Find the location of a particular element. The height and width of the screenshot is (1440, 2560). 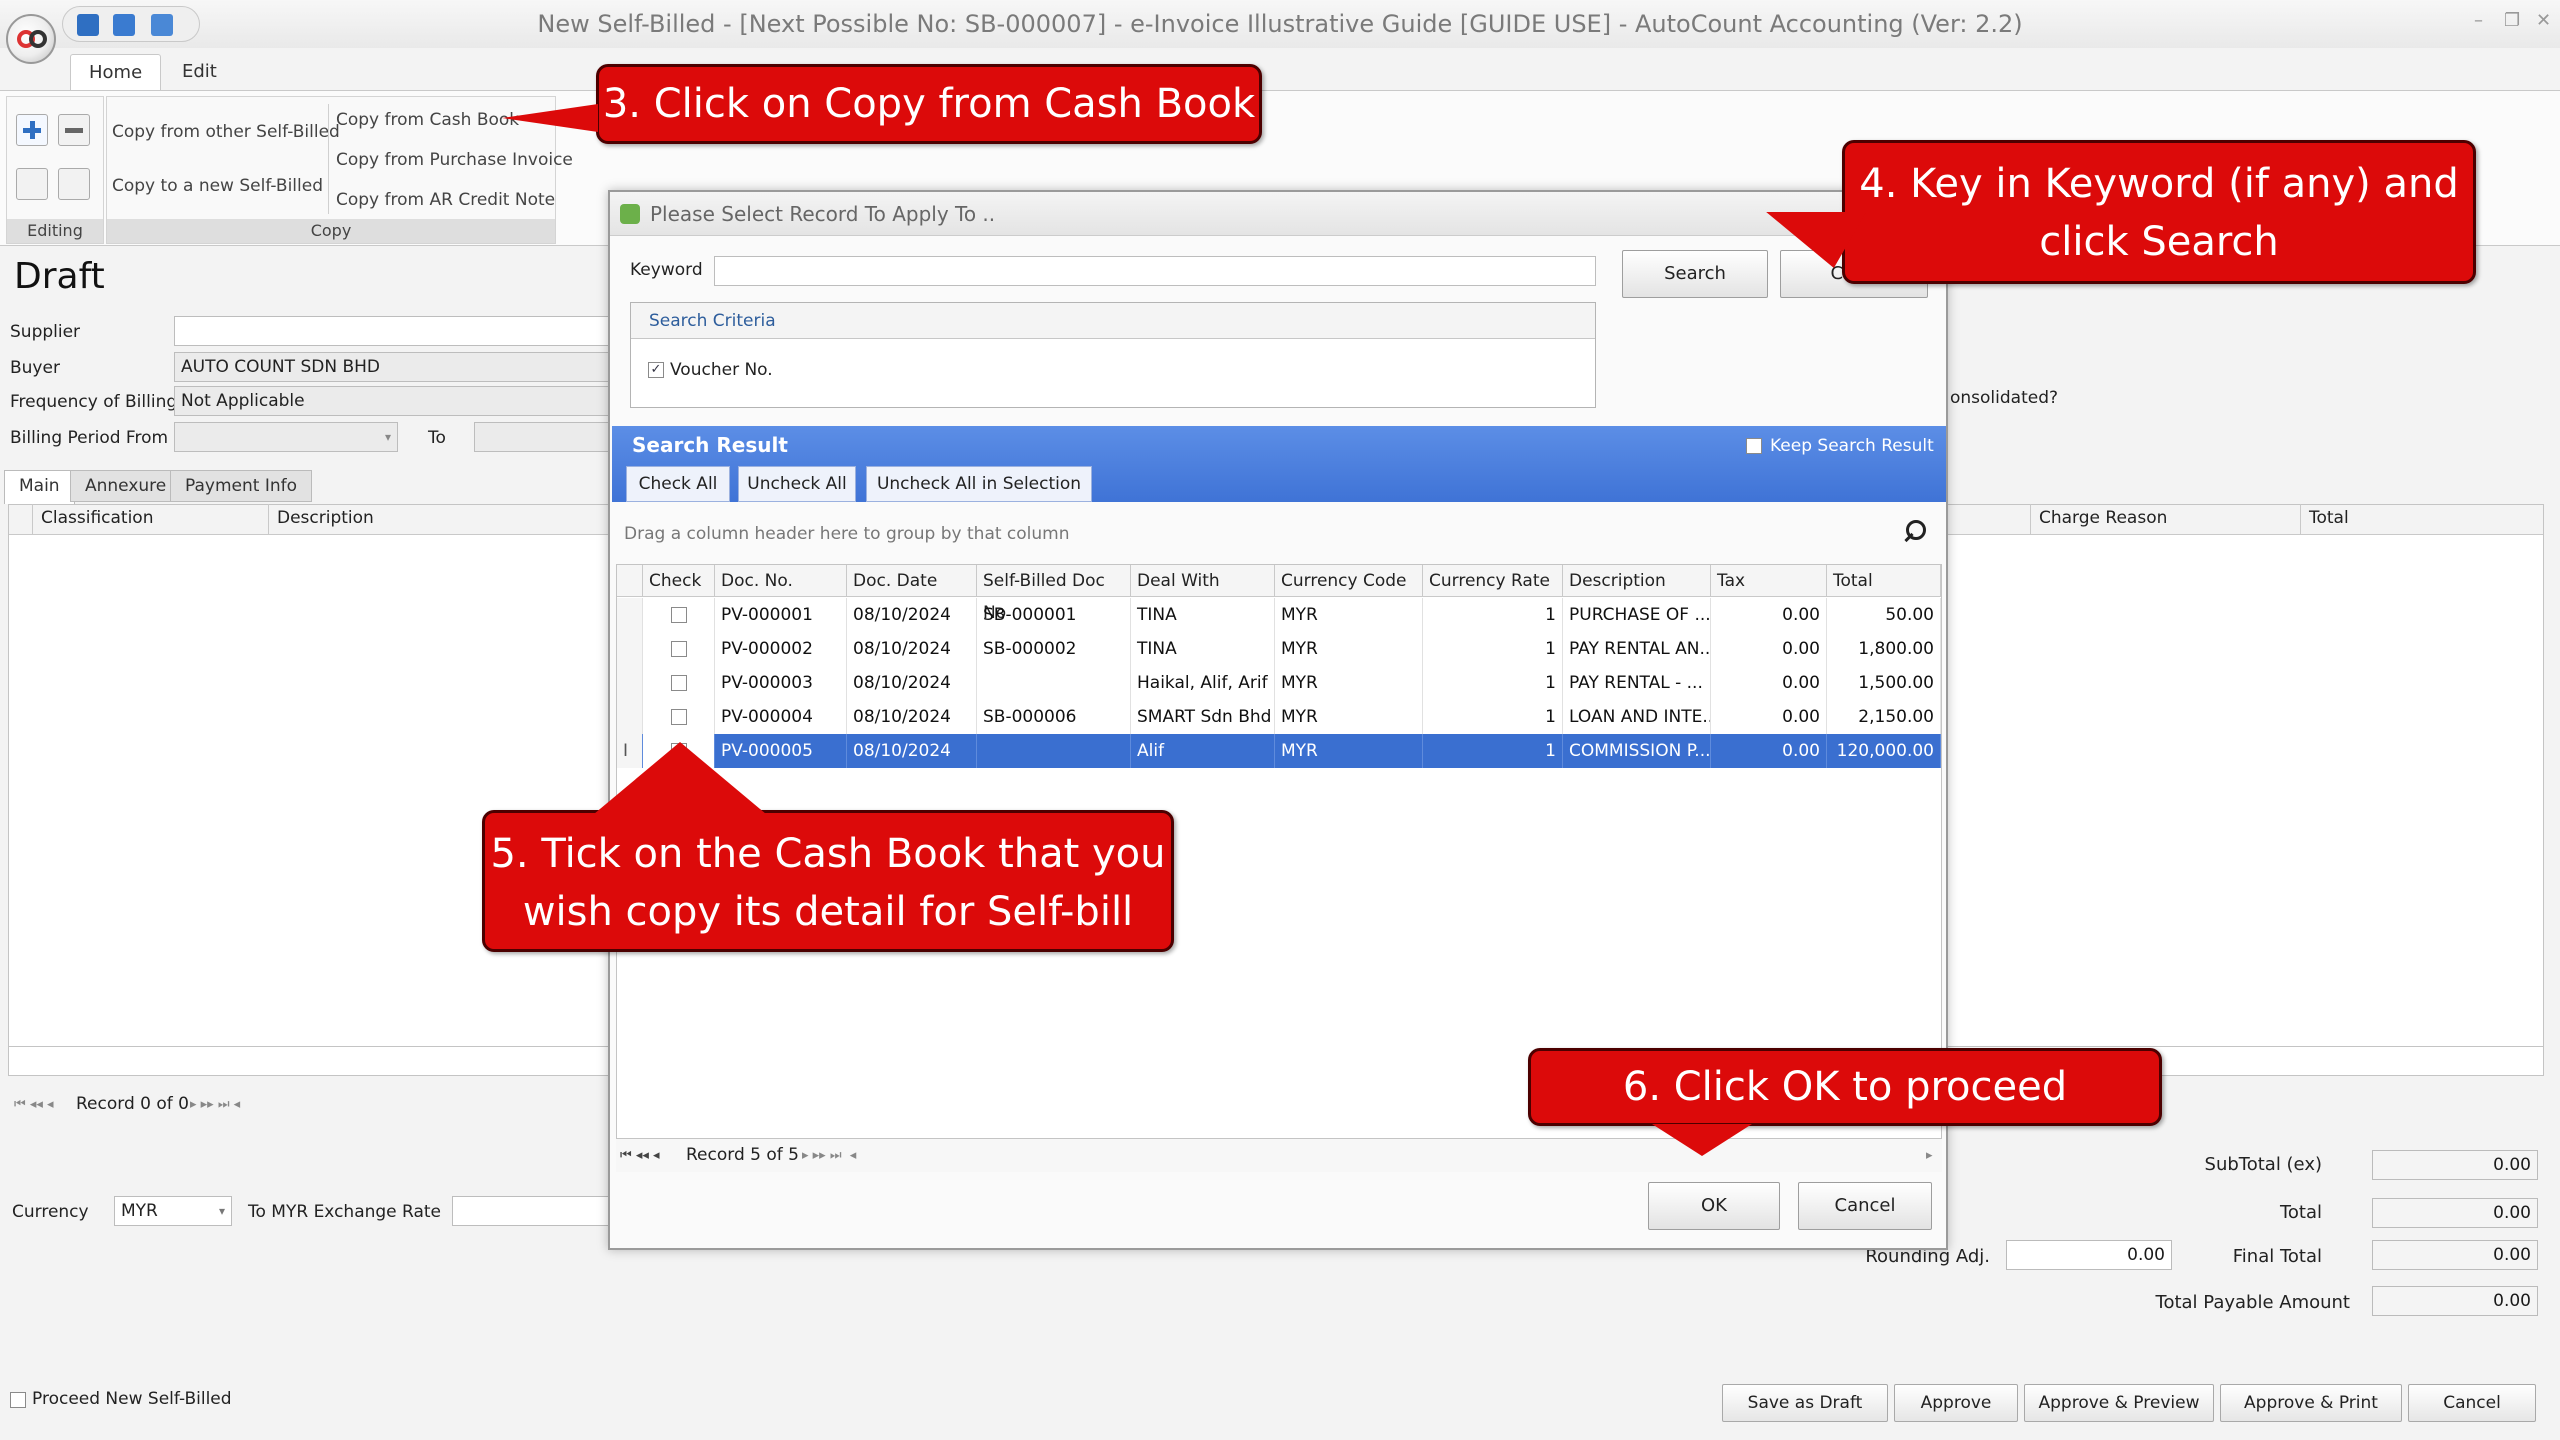

column-header-tax: Tax is located at coordinates (1769, 581).